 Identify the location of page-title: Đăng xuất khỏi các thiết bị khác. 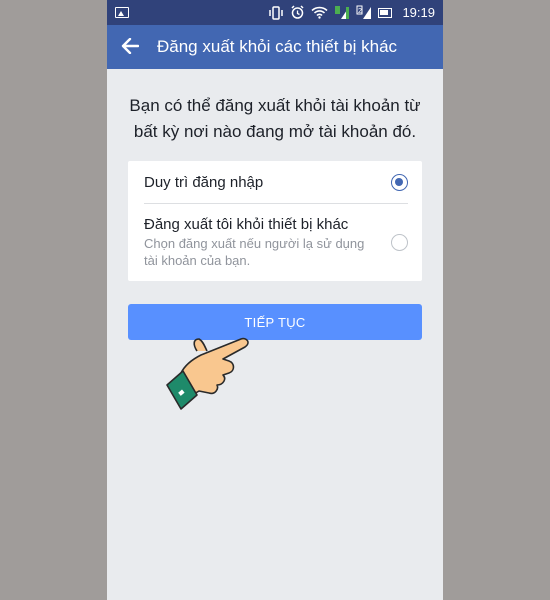
(277, 46).